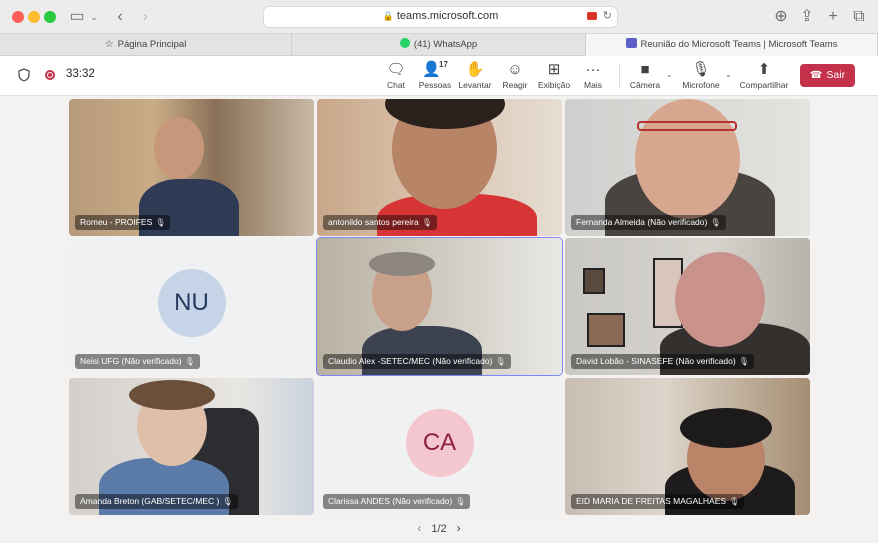 This screenshot has height=543, width=878. What do you see at coordinates (24, 75) in the screenshot?
I see `shield-icon` at bounding box center [24, 75].